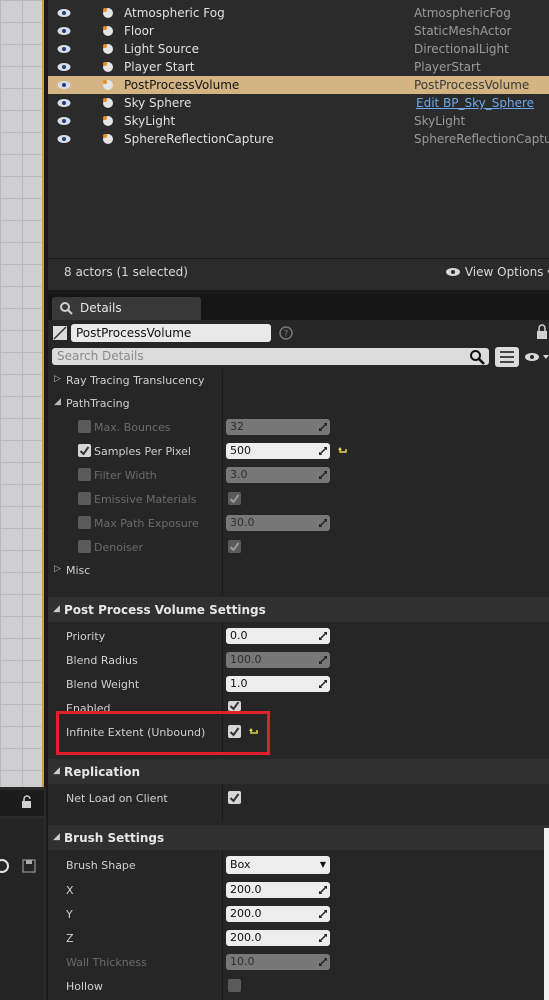 The width and height of the screenshot is (549, 1000). What do you see at coordinates (234, 546) in the screenshot?
I see `denoiser-checkbox` at bounding box center [234, 546].